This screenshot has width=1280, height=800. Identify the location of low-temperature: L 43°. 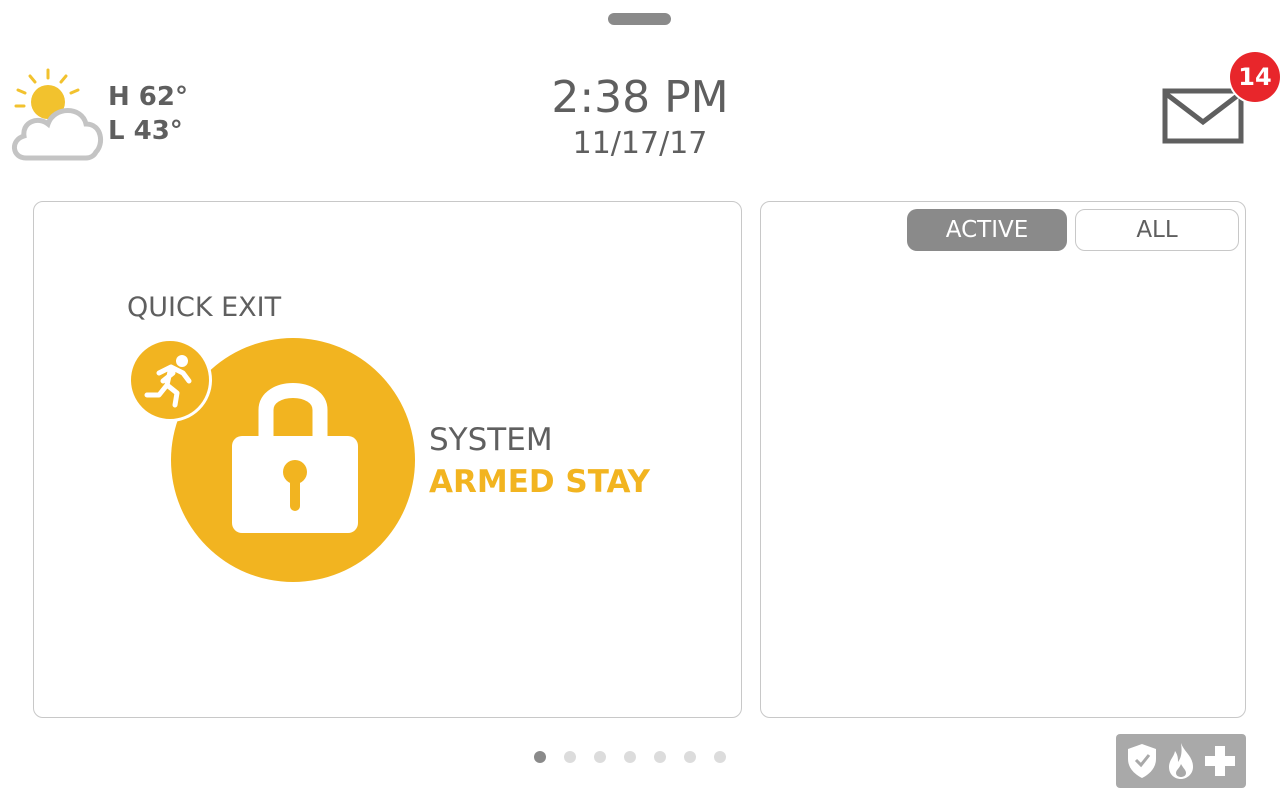
(145, 131).